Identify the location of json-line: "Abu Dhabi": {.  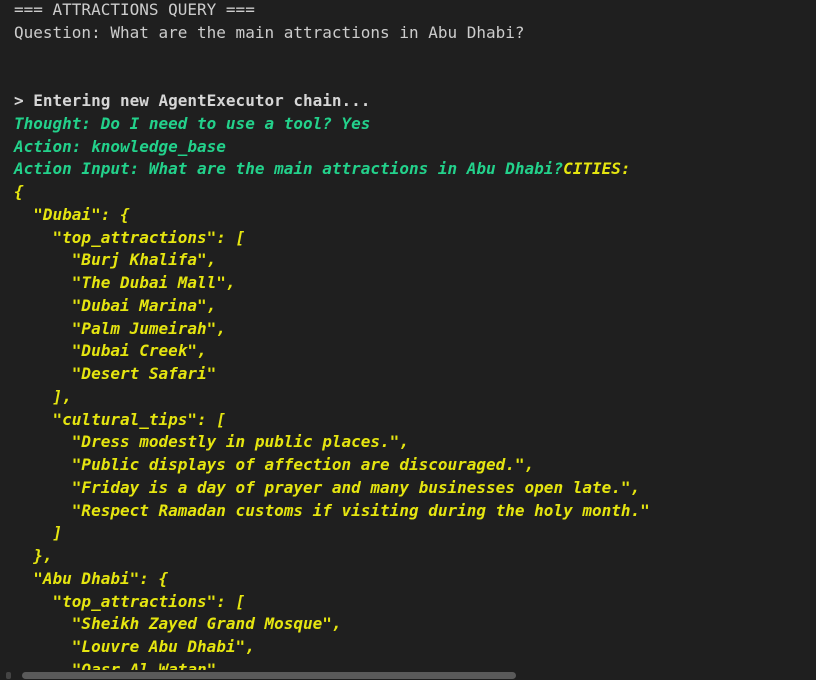
(91, 578).